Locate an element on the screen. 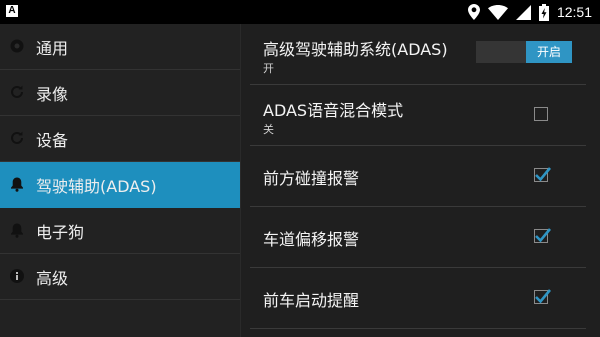 The width and height of the screenshot is (600, 337). setting-title: 高级驾驶辅助系统(ADAS) is located at coordinates (355, 49).